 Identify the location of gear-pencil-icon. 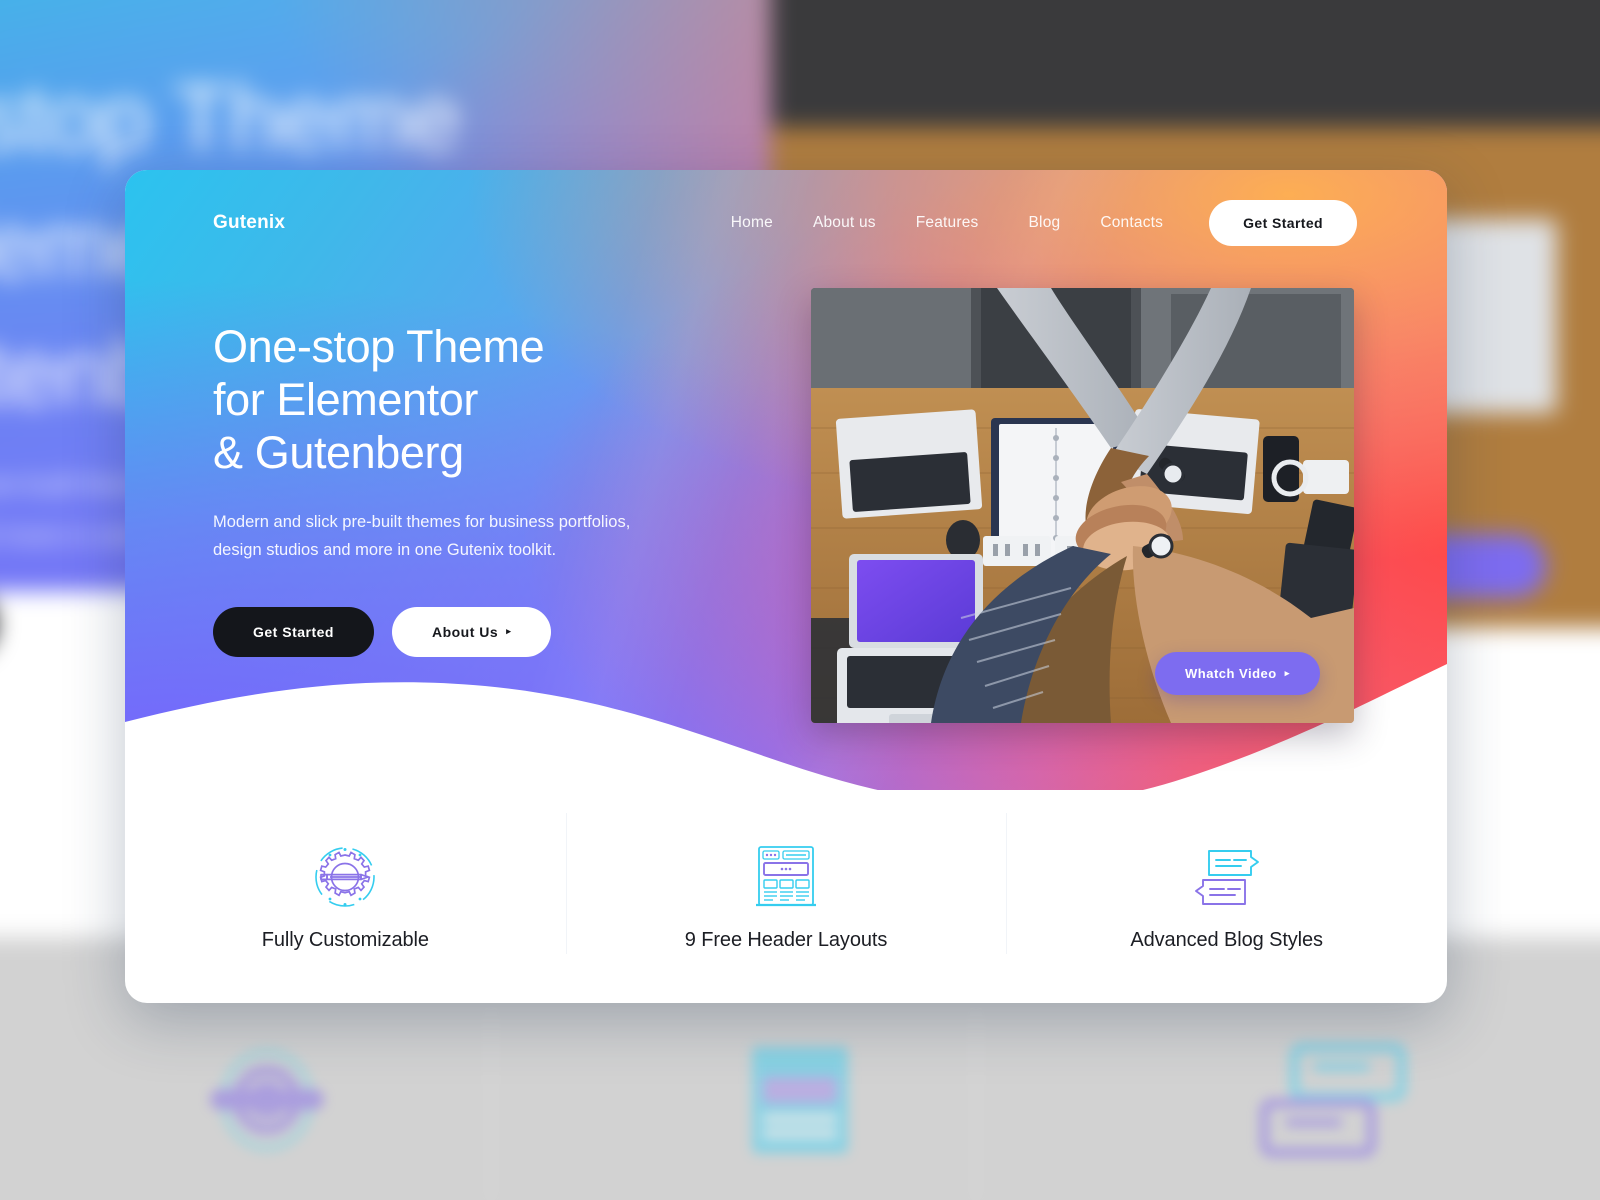
(345, 877).